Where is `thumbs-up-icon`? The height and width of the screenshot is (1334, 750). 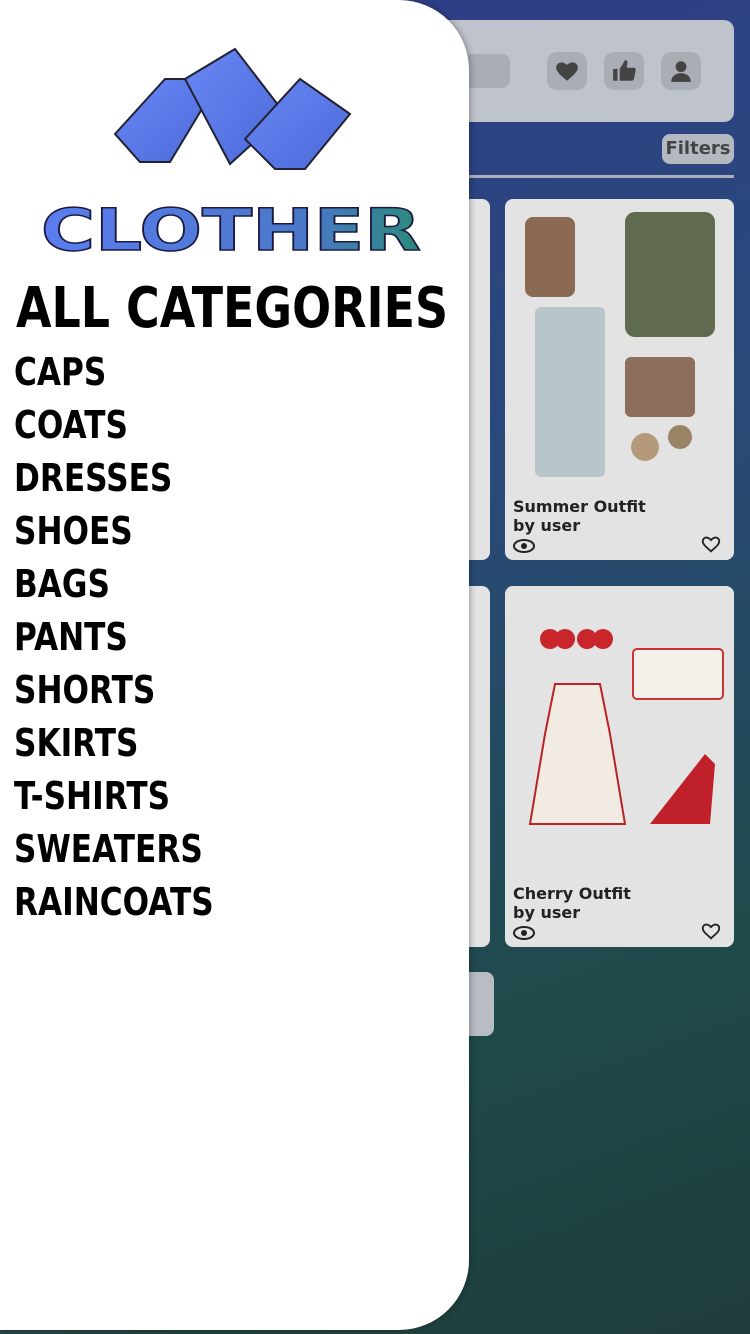
thumbs-up-icon is located at coordinates (624, 70).